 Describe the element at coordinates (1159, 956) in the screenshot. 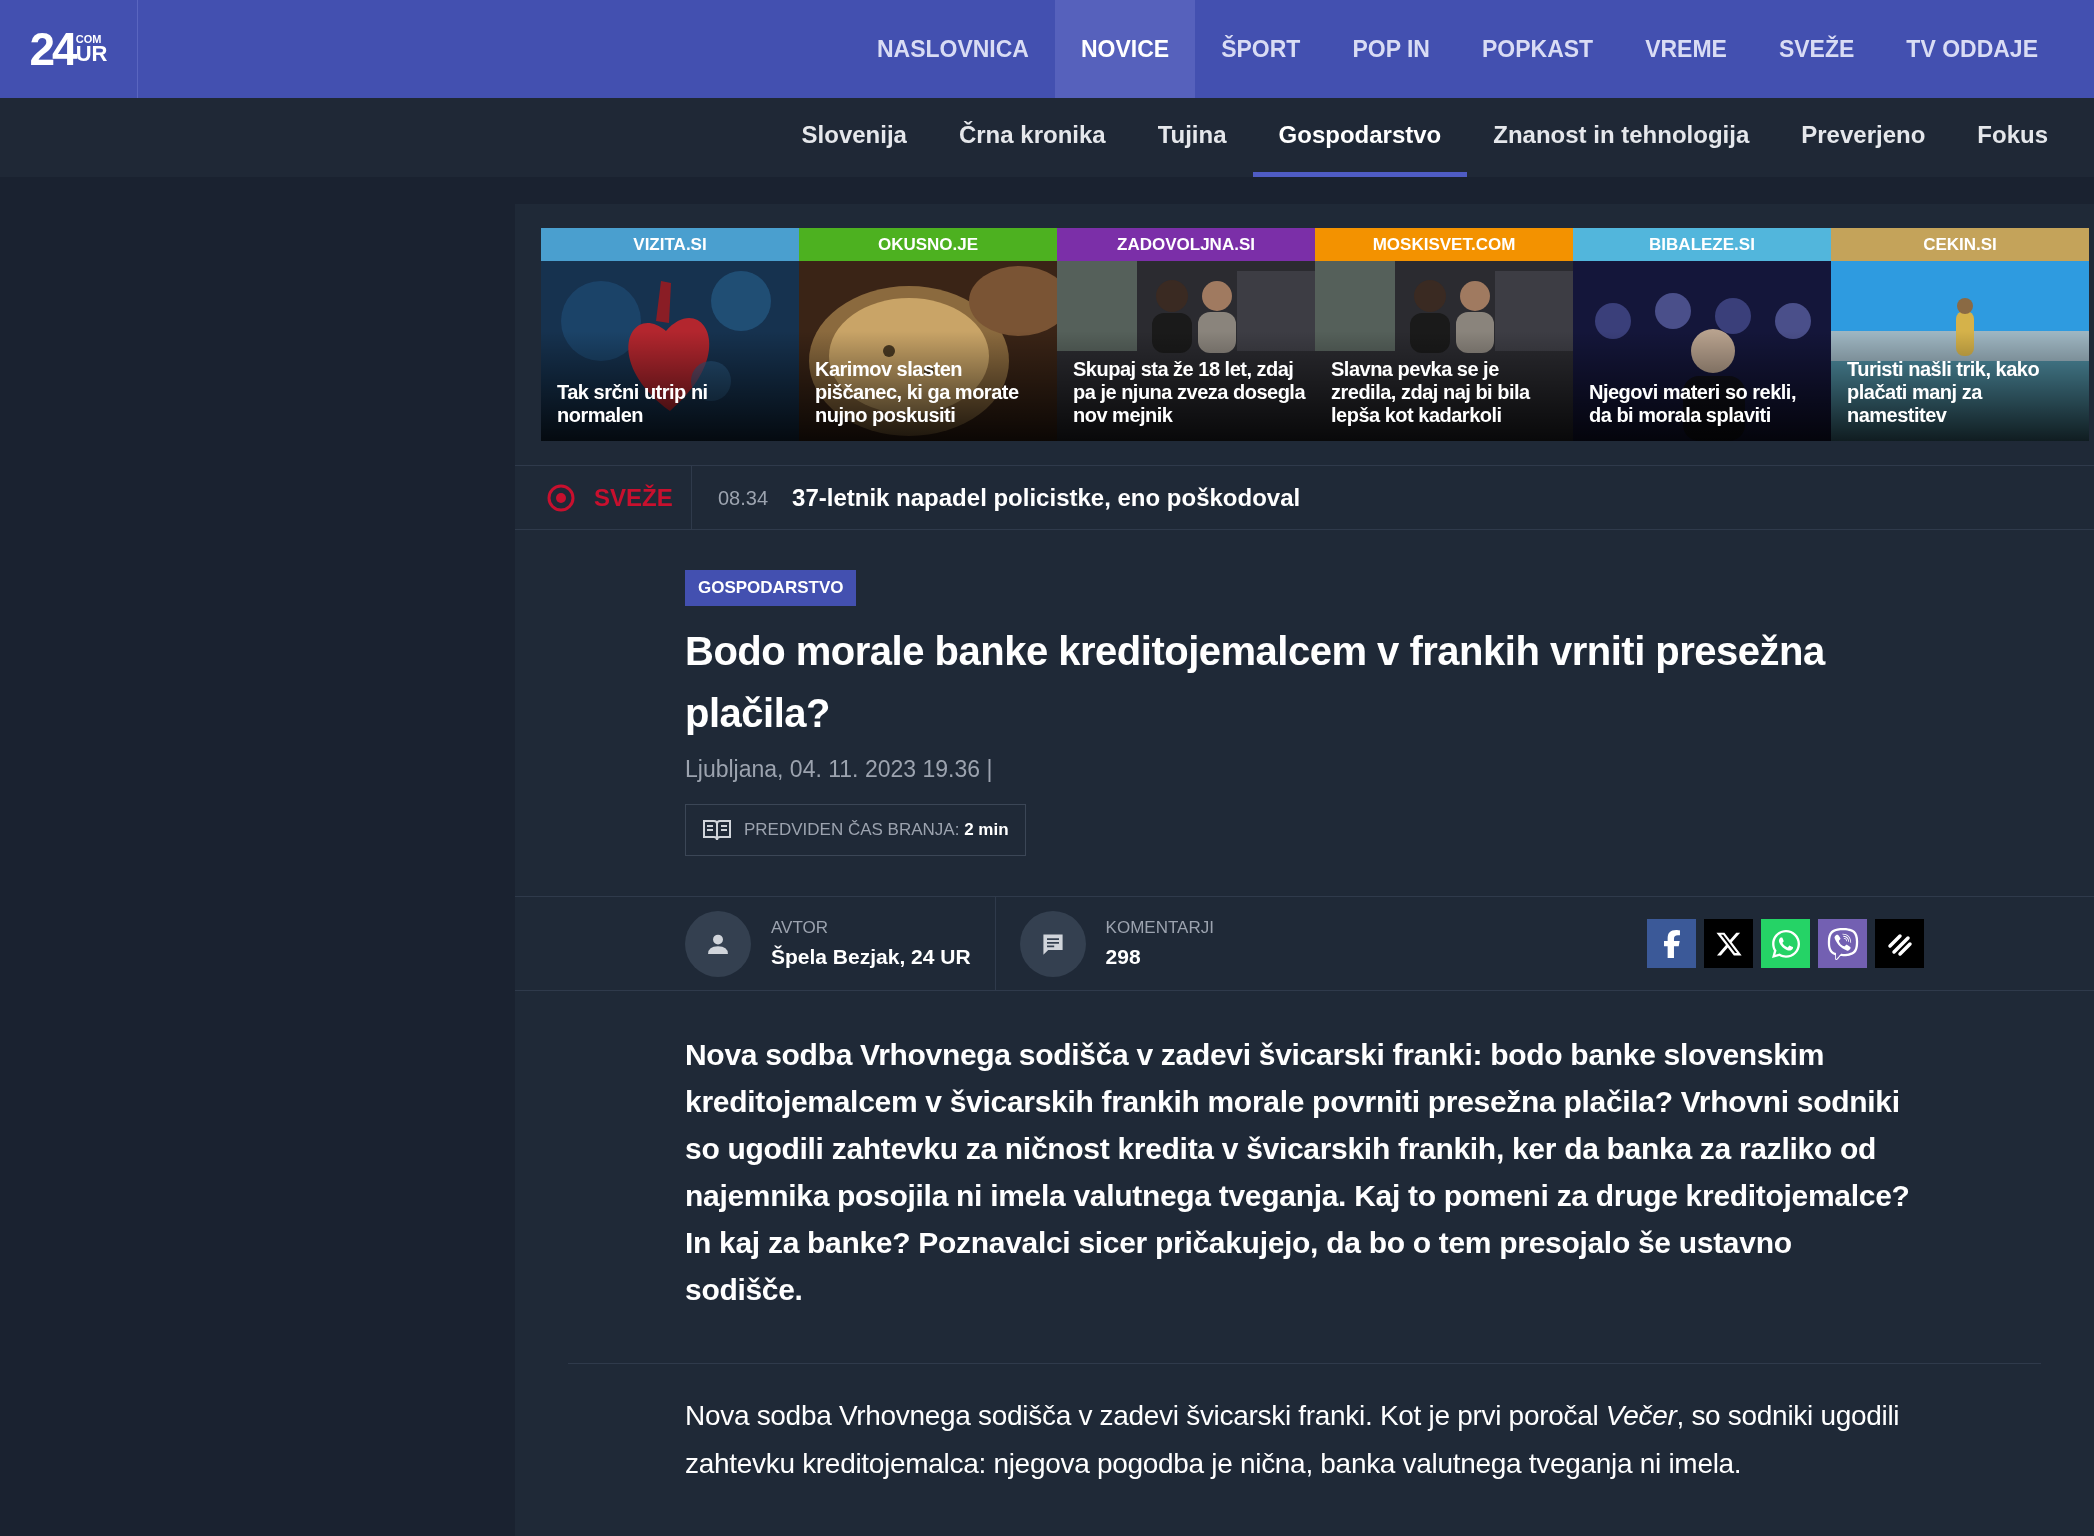

I see `comments-count: 298` at that location.